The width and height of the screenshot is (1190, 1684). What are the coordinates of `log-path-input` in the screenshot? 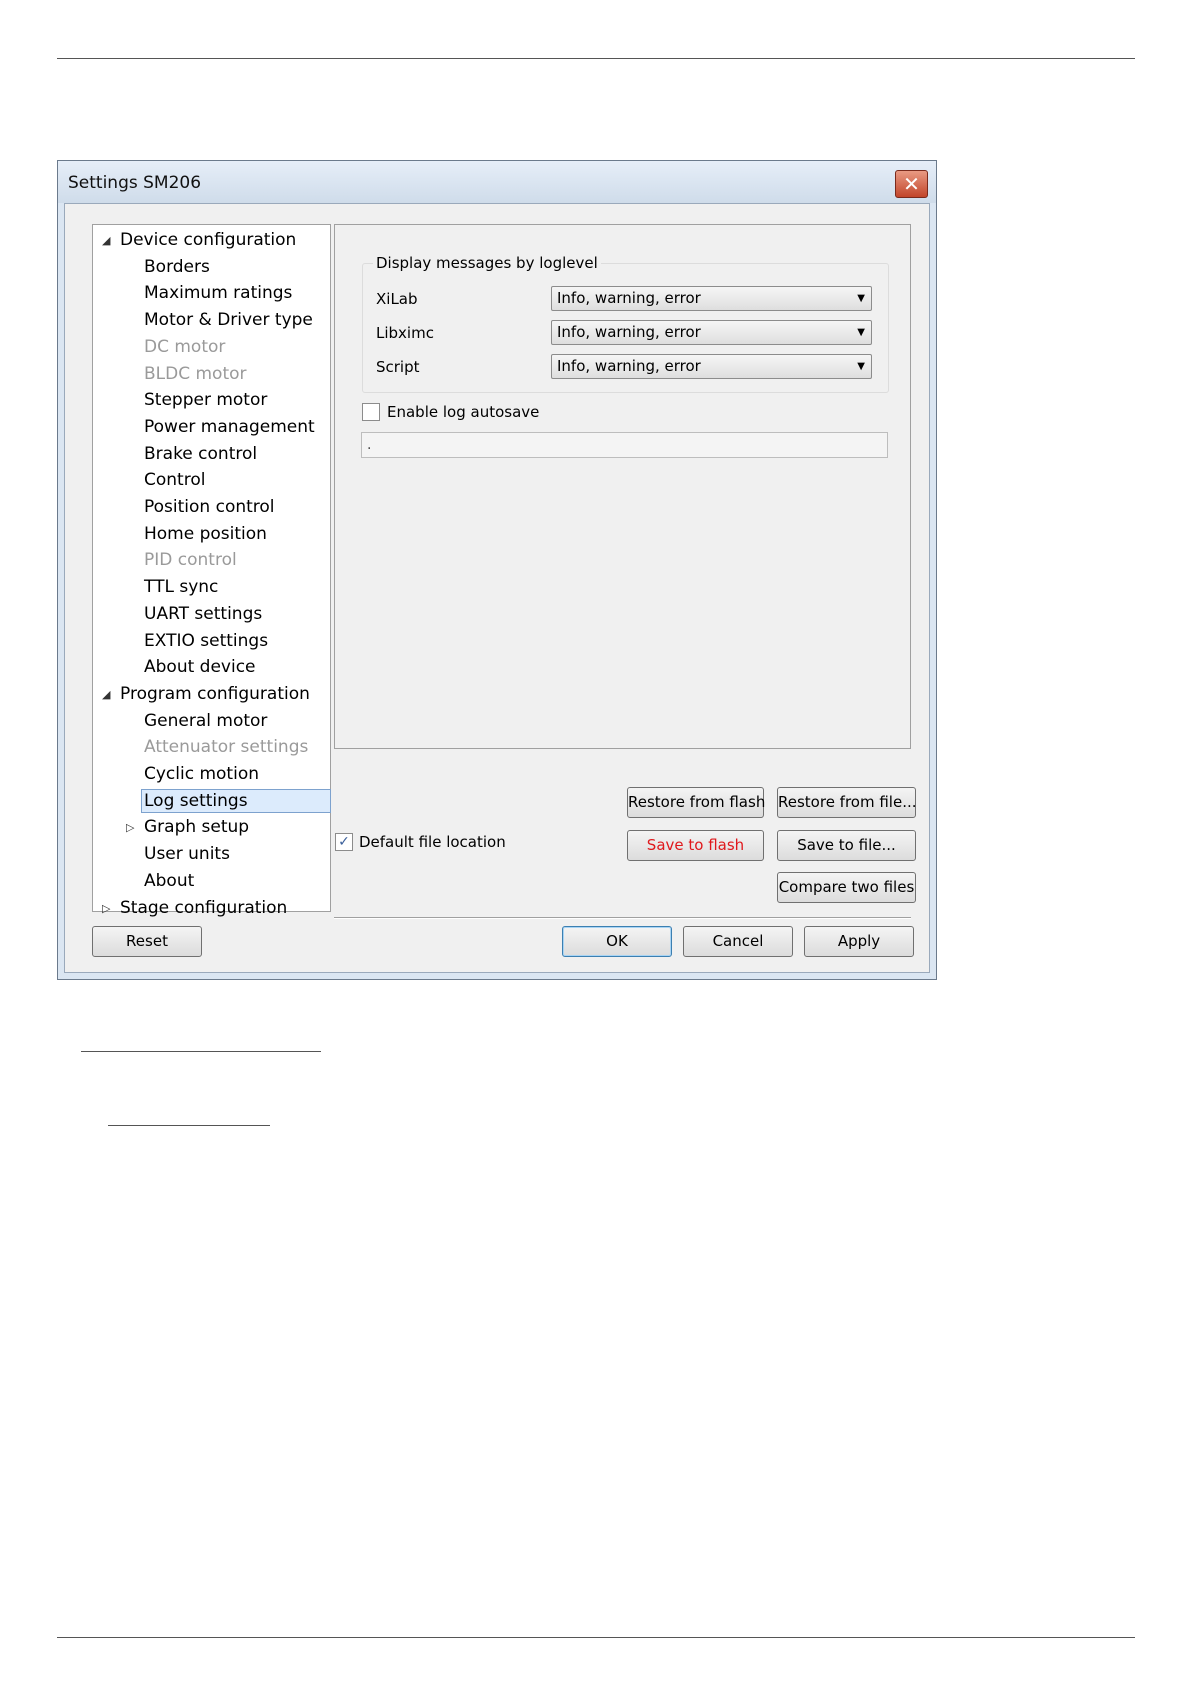 It's located at (624, 445).